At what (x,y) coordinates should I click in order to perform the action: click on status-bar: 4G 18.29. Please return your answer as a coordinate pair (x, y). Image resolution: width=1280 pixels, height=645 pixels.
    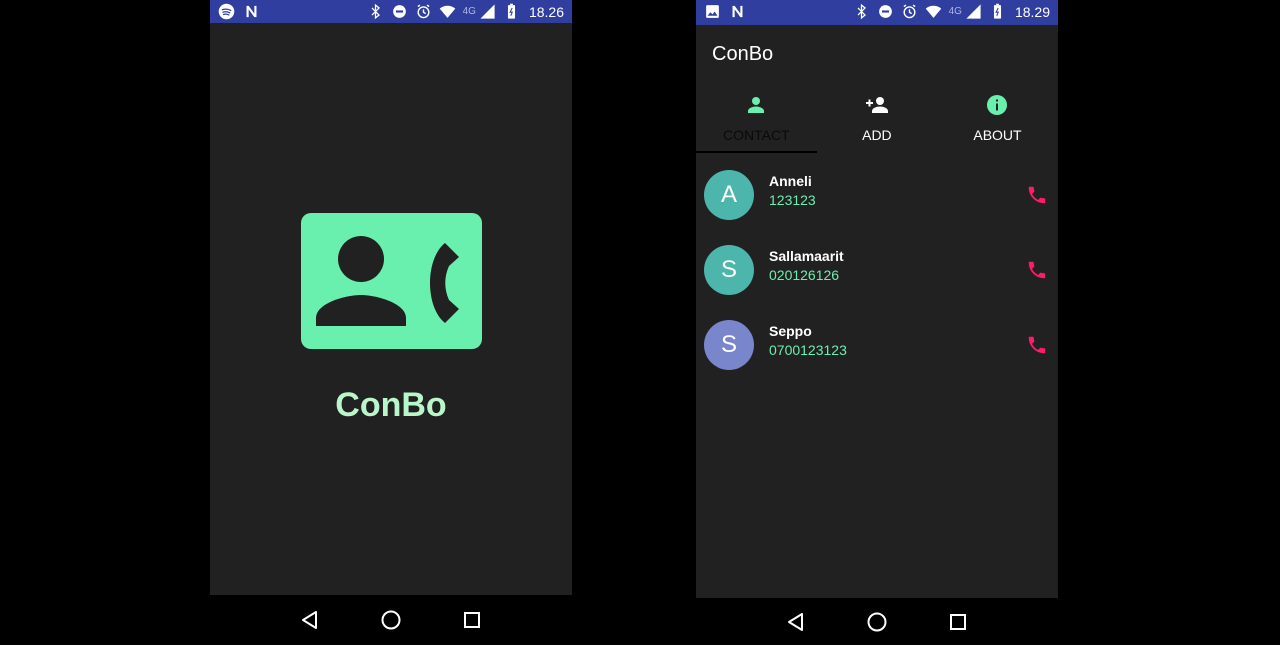
    Looking at the image, I should click on (877, 12).